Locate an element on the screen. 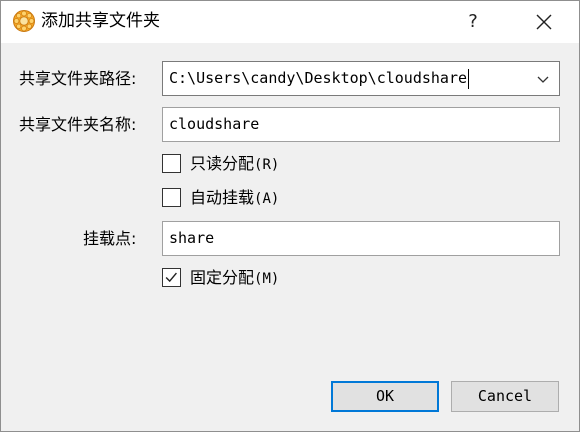  permanent-shortcut: (M) is located at coordinates (267, 279).